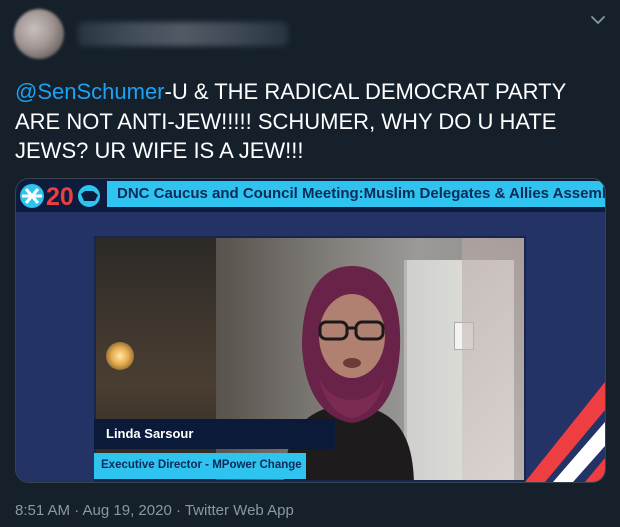 The height and width of the screenshot is (527, 620). Describe the element at coordinates (120, 356) in the screenshot. I see `lamp-light` at that location.